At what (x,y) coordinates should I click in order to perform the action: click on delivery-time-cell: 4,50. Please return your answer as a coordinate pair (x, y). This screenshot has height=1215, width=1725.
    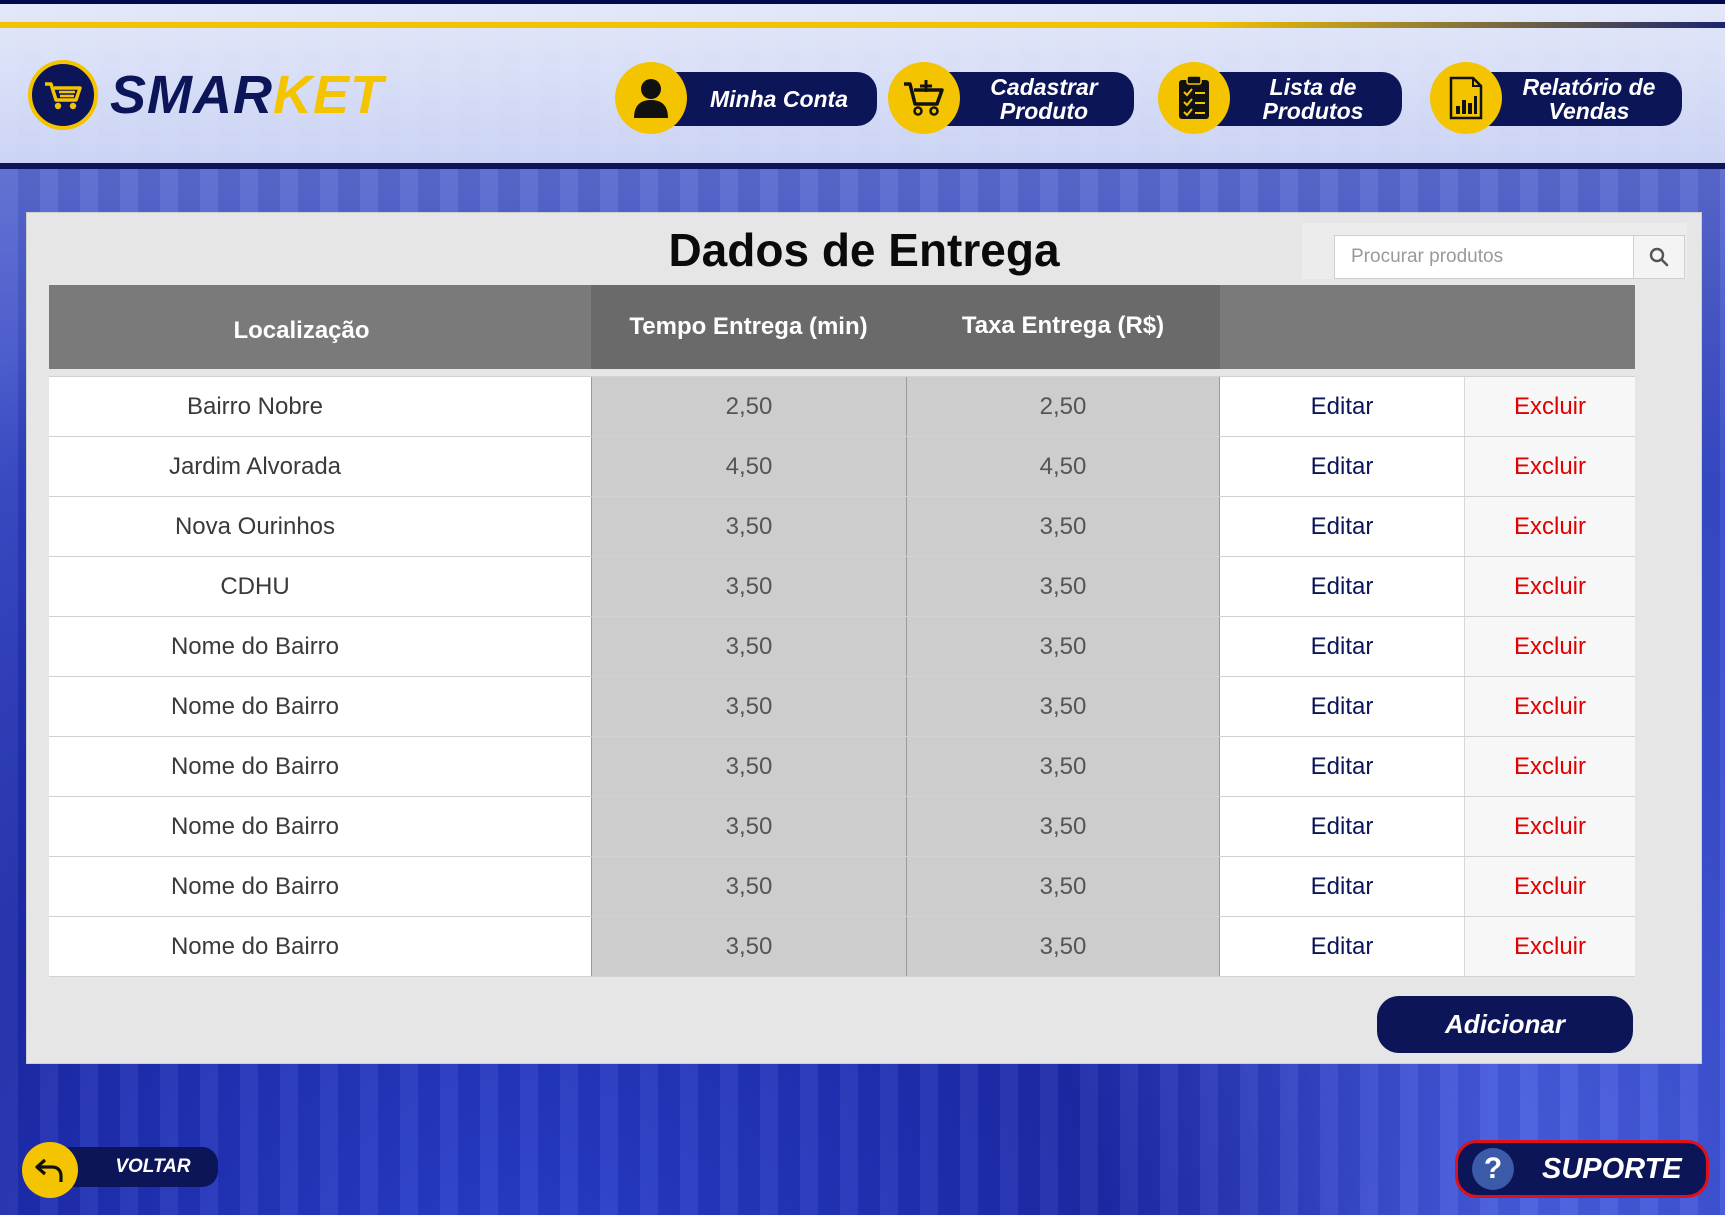
    Looking at the image, I should click on (748, 466).